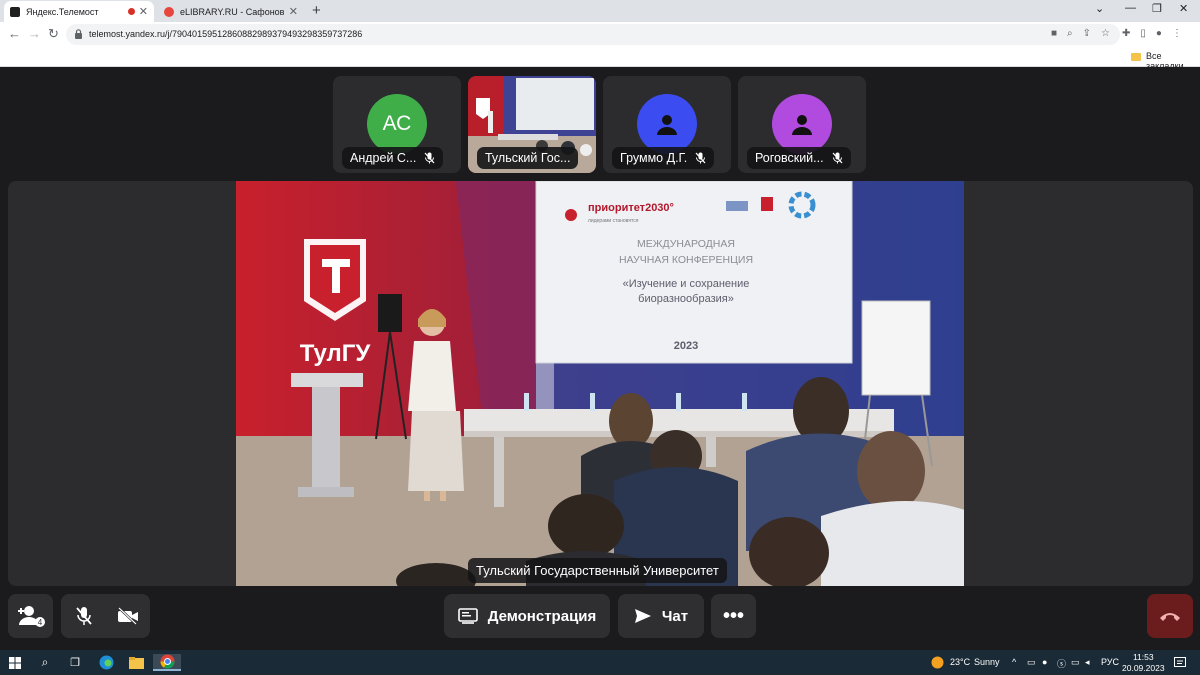  Describe the element at coordinates (1157, 8) in the screenshot. I see `restore-icon: ❐` at that location.